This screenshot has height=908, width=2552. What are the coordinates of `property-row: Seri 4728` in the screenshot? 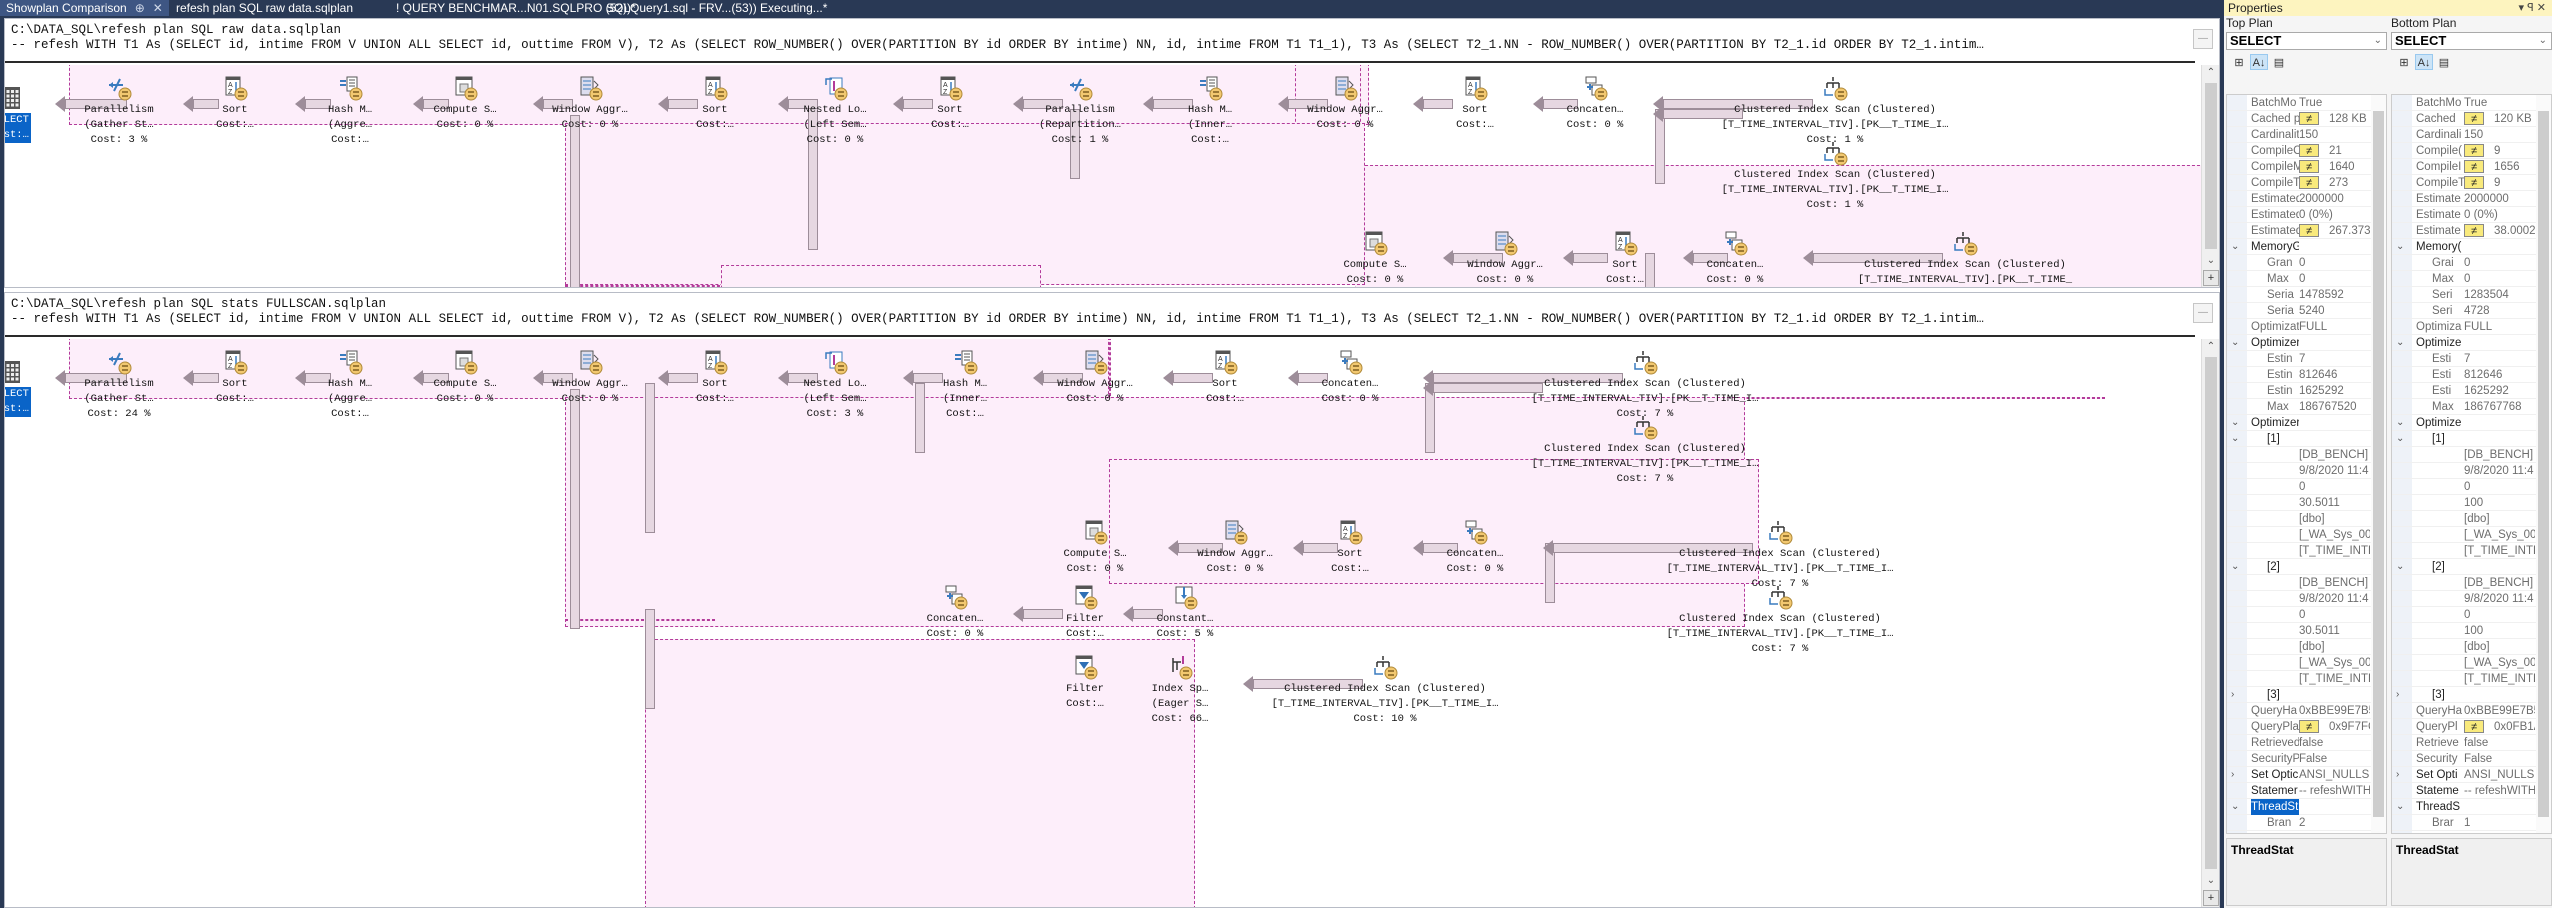 It's located at (2471, 311).